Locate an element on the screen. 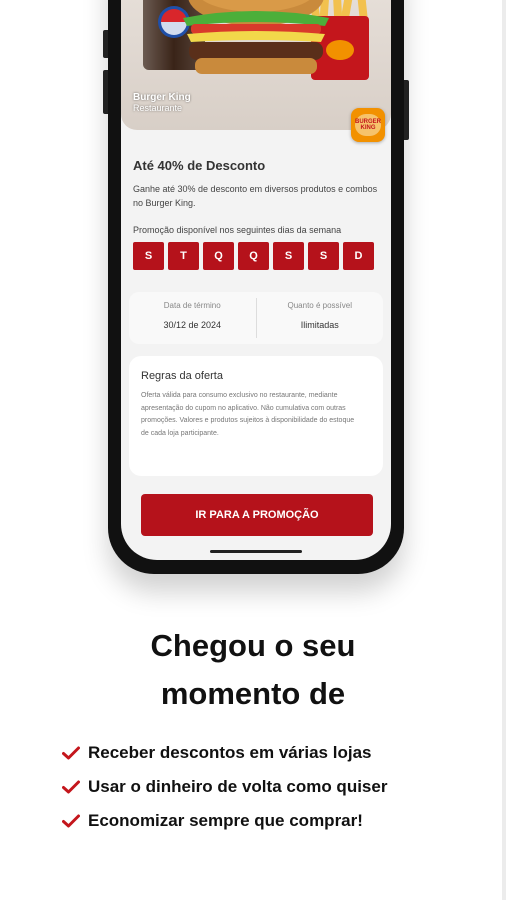  usage-limit-value: Ilimitadas is located at coordinates (319, 325).